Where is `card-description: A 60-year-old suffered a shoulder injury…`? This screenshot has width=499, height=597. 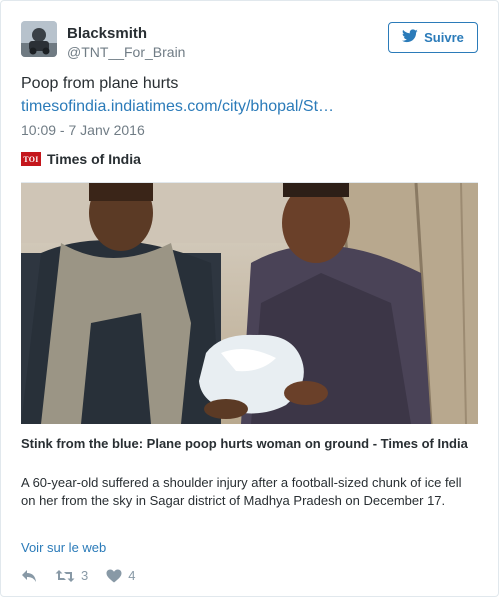 card-description: A 60-year-old suffered a shoulder injury… is located at coordinates (241, 491).